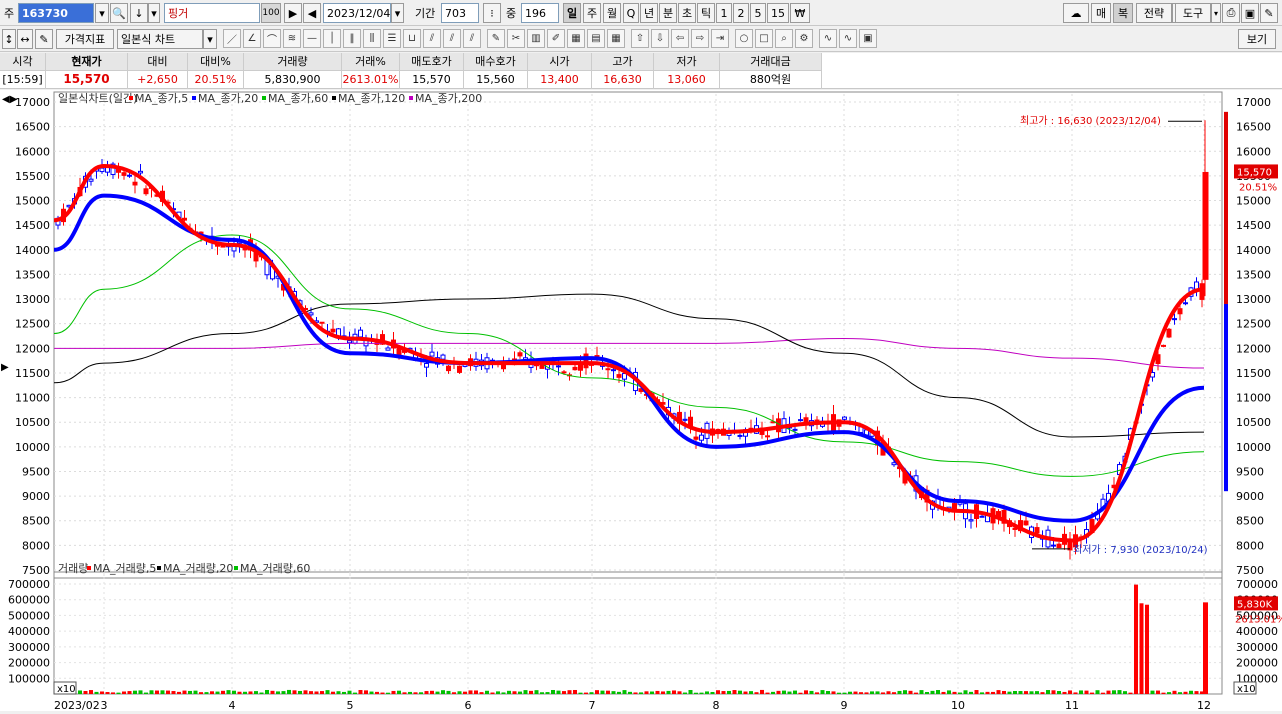  Describe the element at coordinates (56, 13) in the screenshot. I see `stock-code-input: 163730` at that location.